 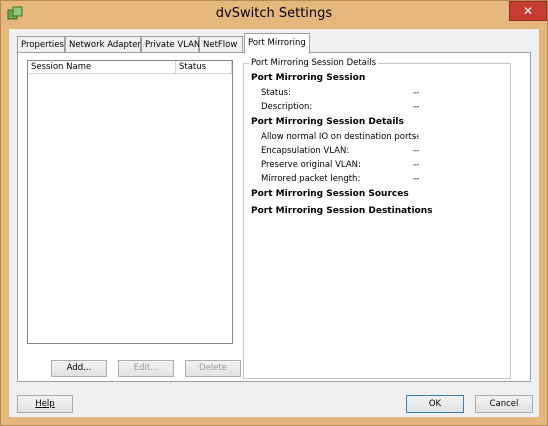 What do you see at coordinates (105, 44) in the screenshot?
I see `tab-network-adapters: Network Adapters` at bounding box center [105, 44].